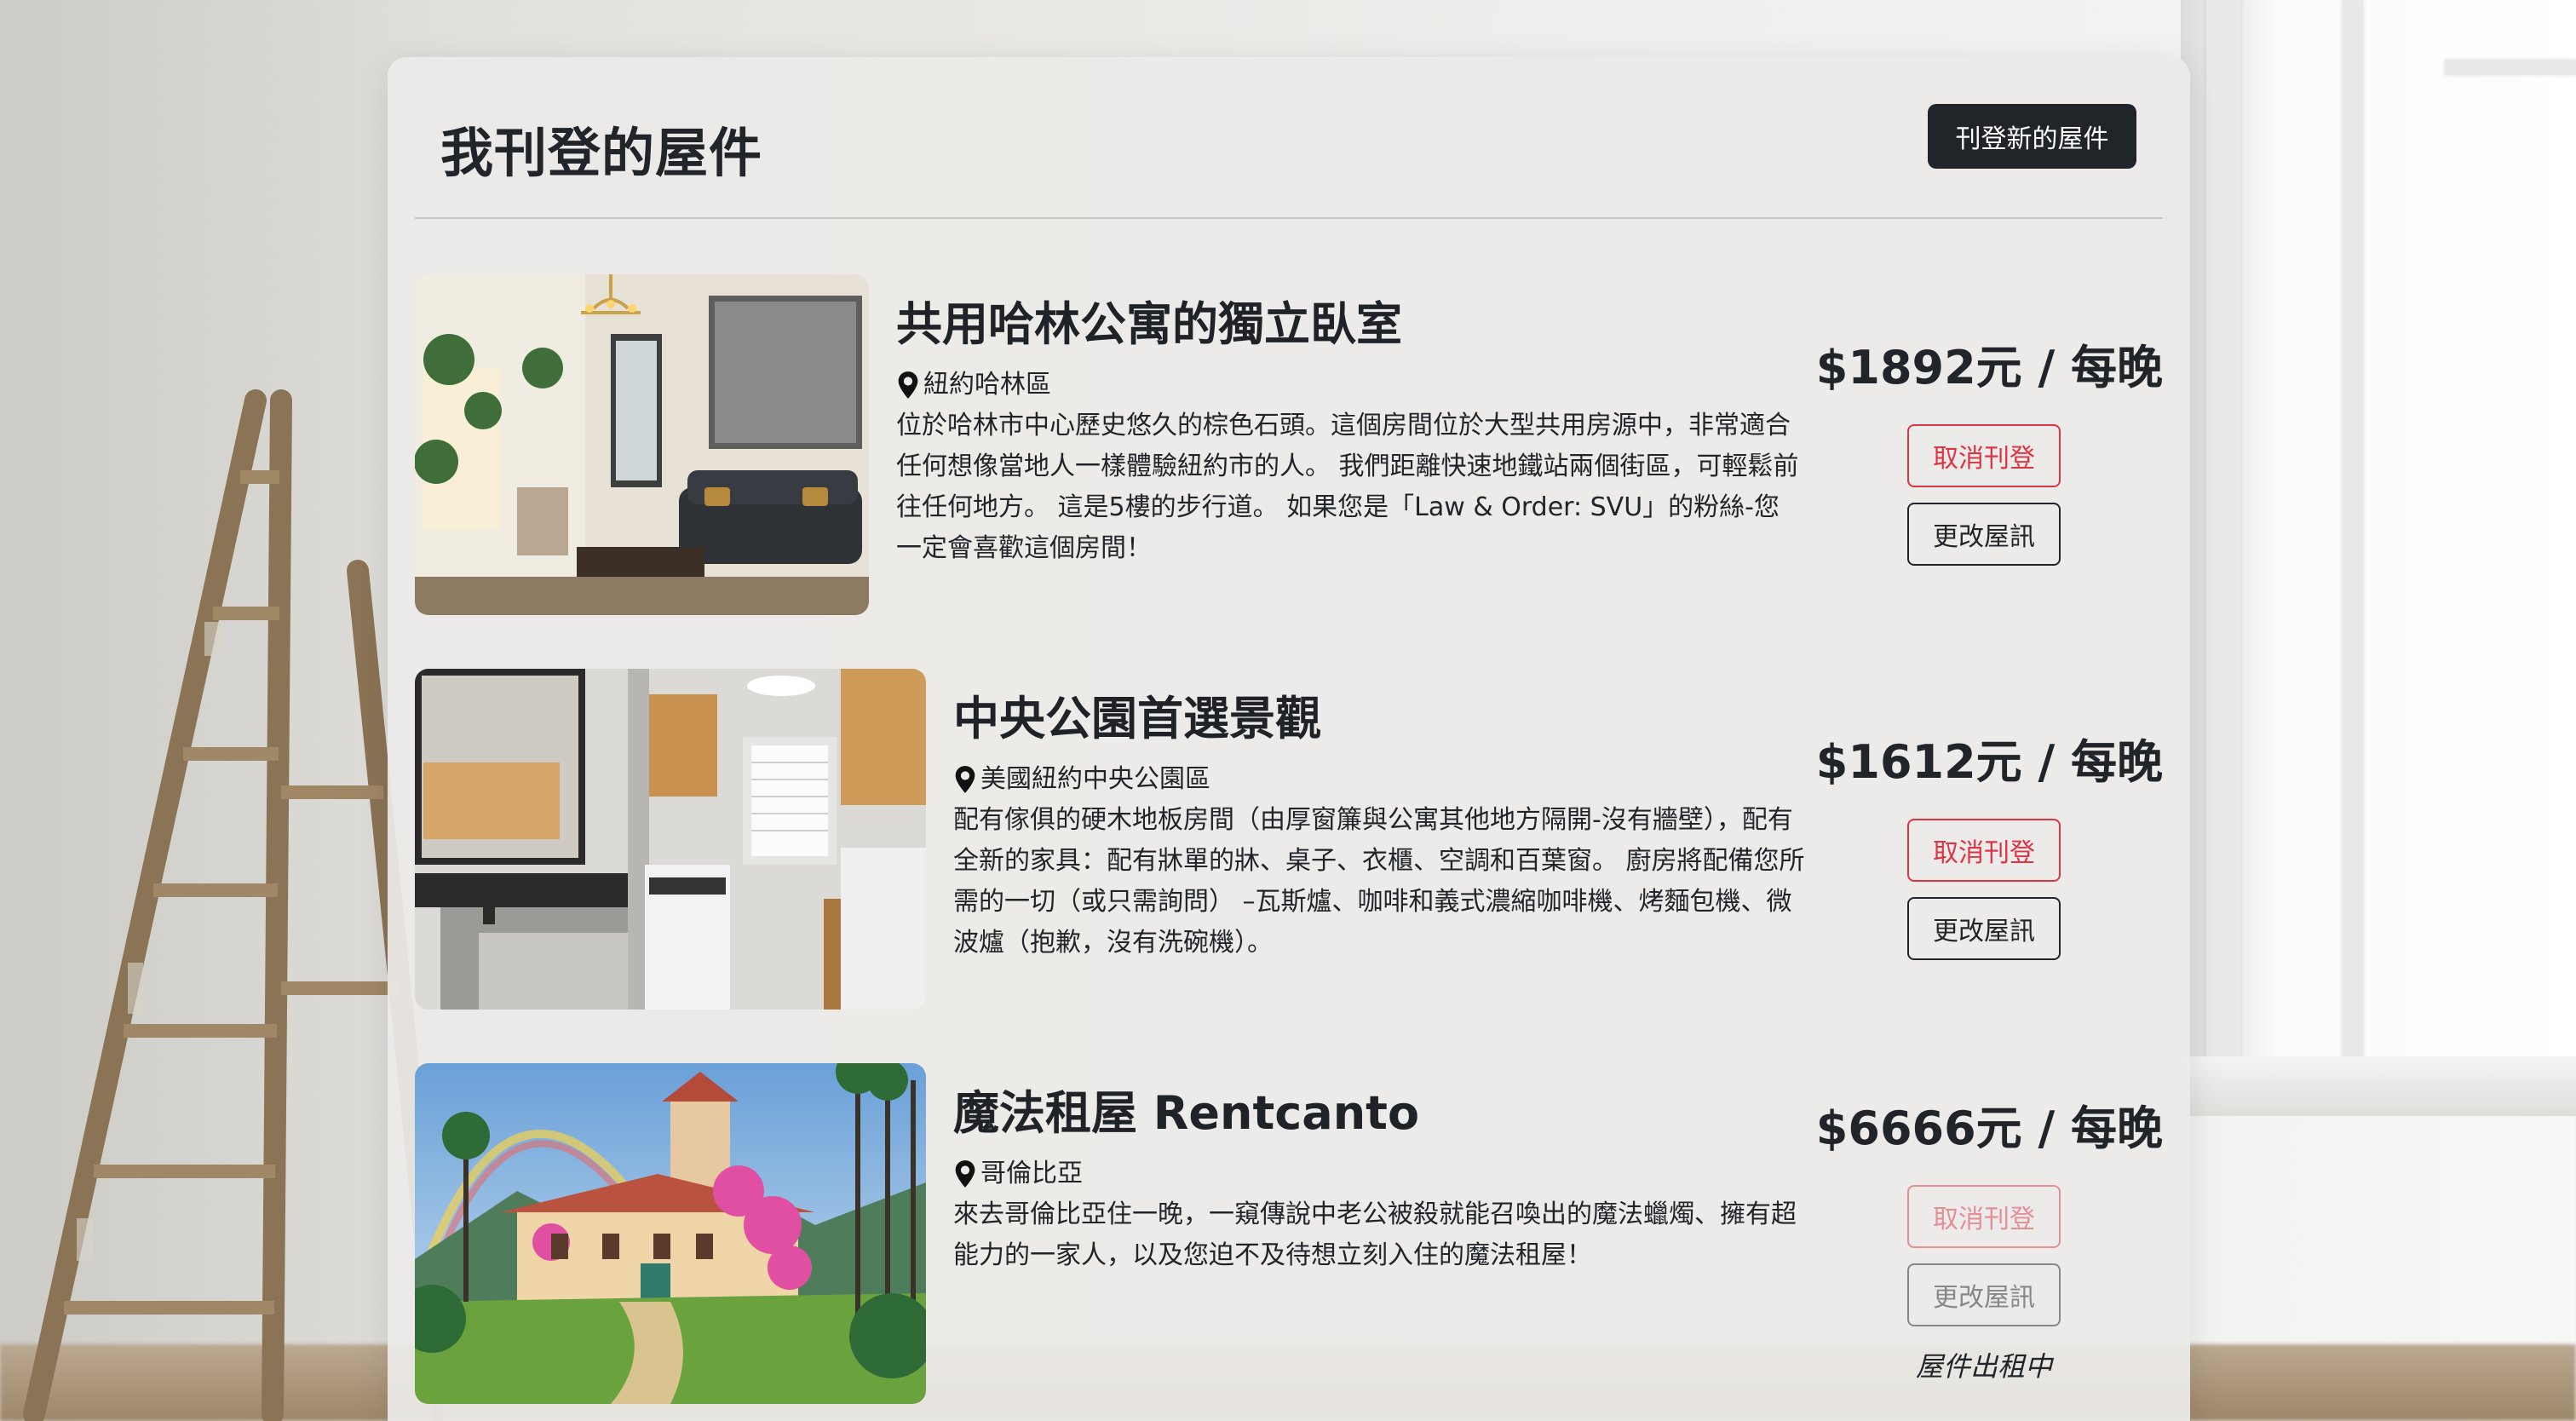 The height and width of the screenshot is (1421, 2576). I want to click on listing-title: 共用哈林公寓的獨立臥室, so click(1348, 324).